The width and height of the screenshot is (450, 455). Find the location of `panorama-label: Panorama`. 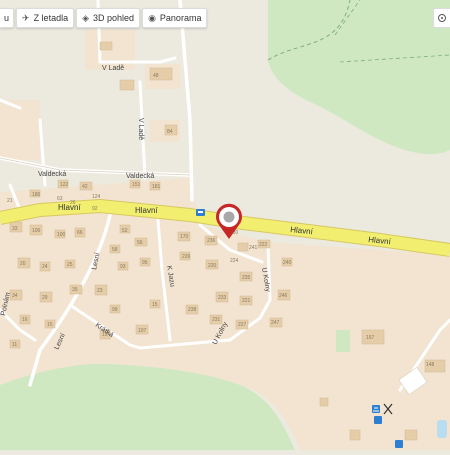

panorama-label: Panorama is located at coordinates (180, 18).